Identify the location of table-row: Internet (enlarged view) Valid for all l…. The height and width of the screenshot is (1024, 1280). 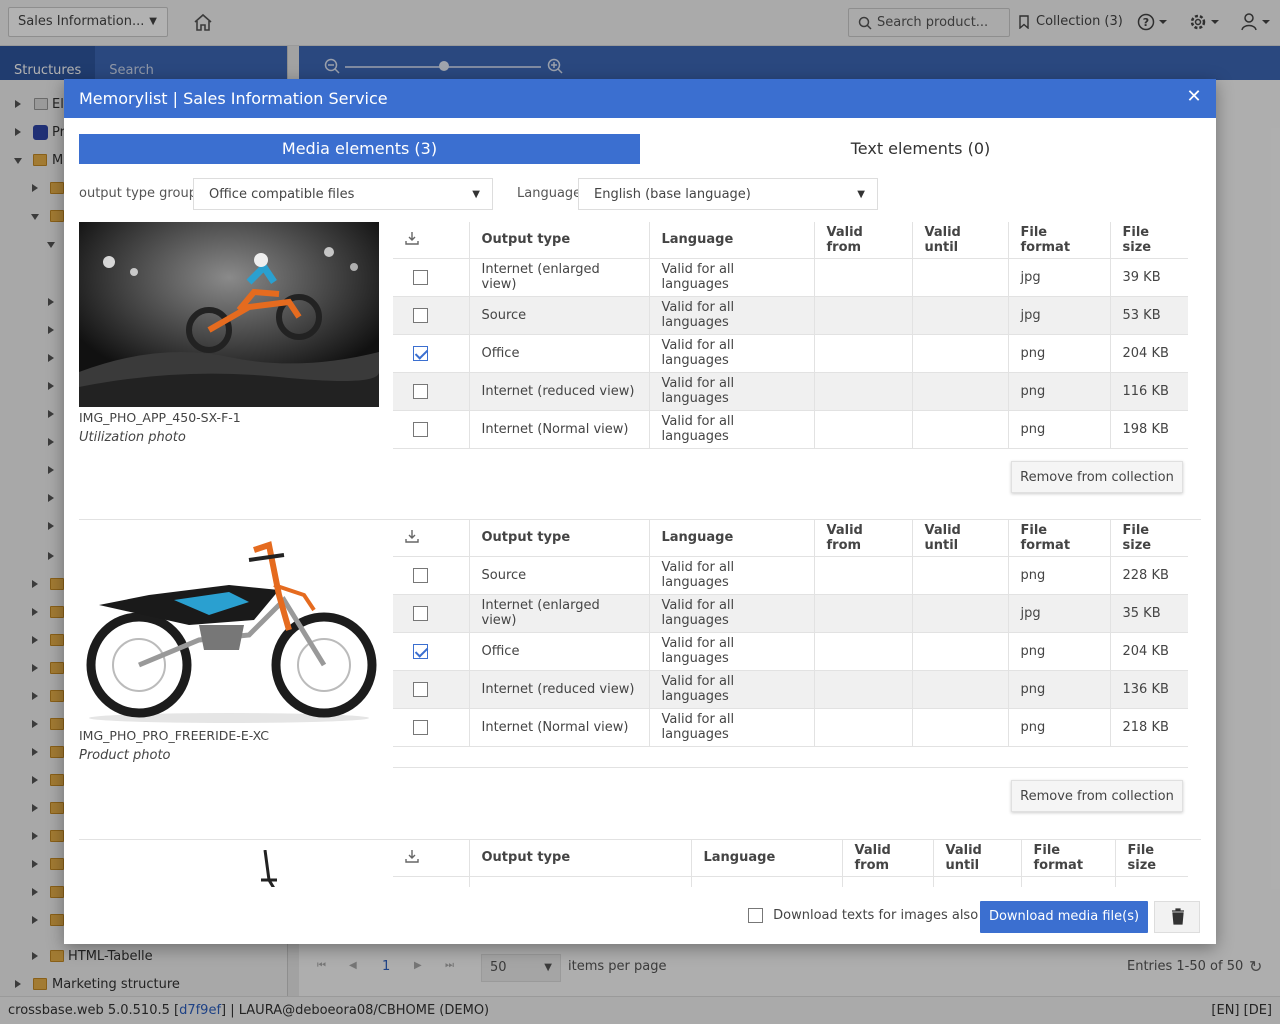
(790, 277).